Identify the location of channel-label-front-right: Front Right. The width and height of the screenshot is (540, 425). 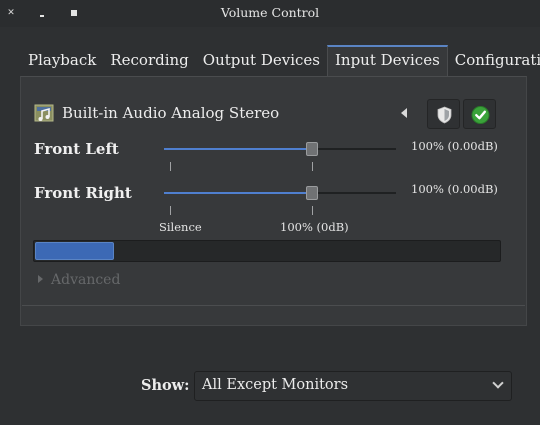
(83, 193).